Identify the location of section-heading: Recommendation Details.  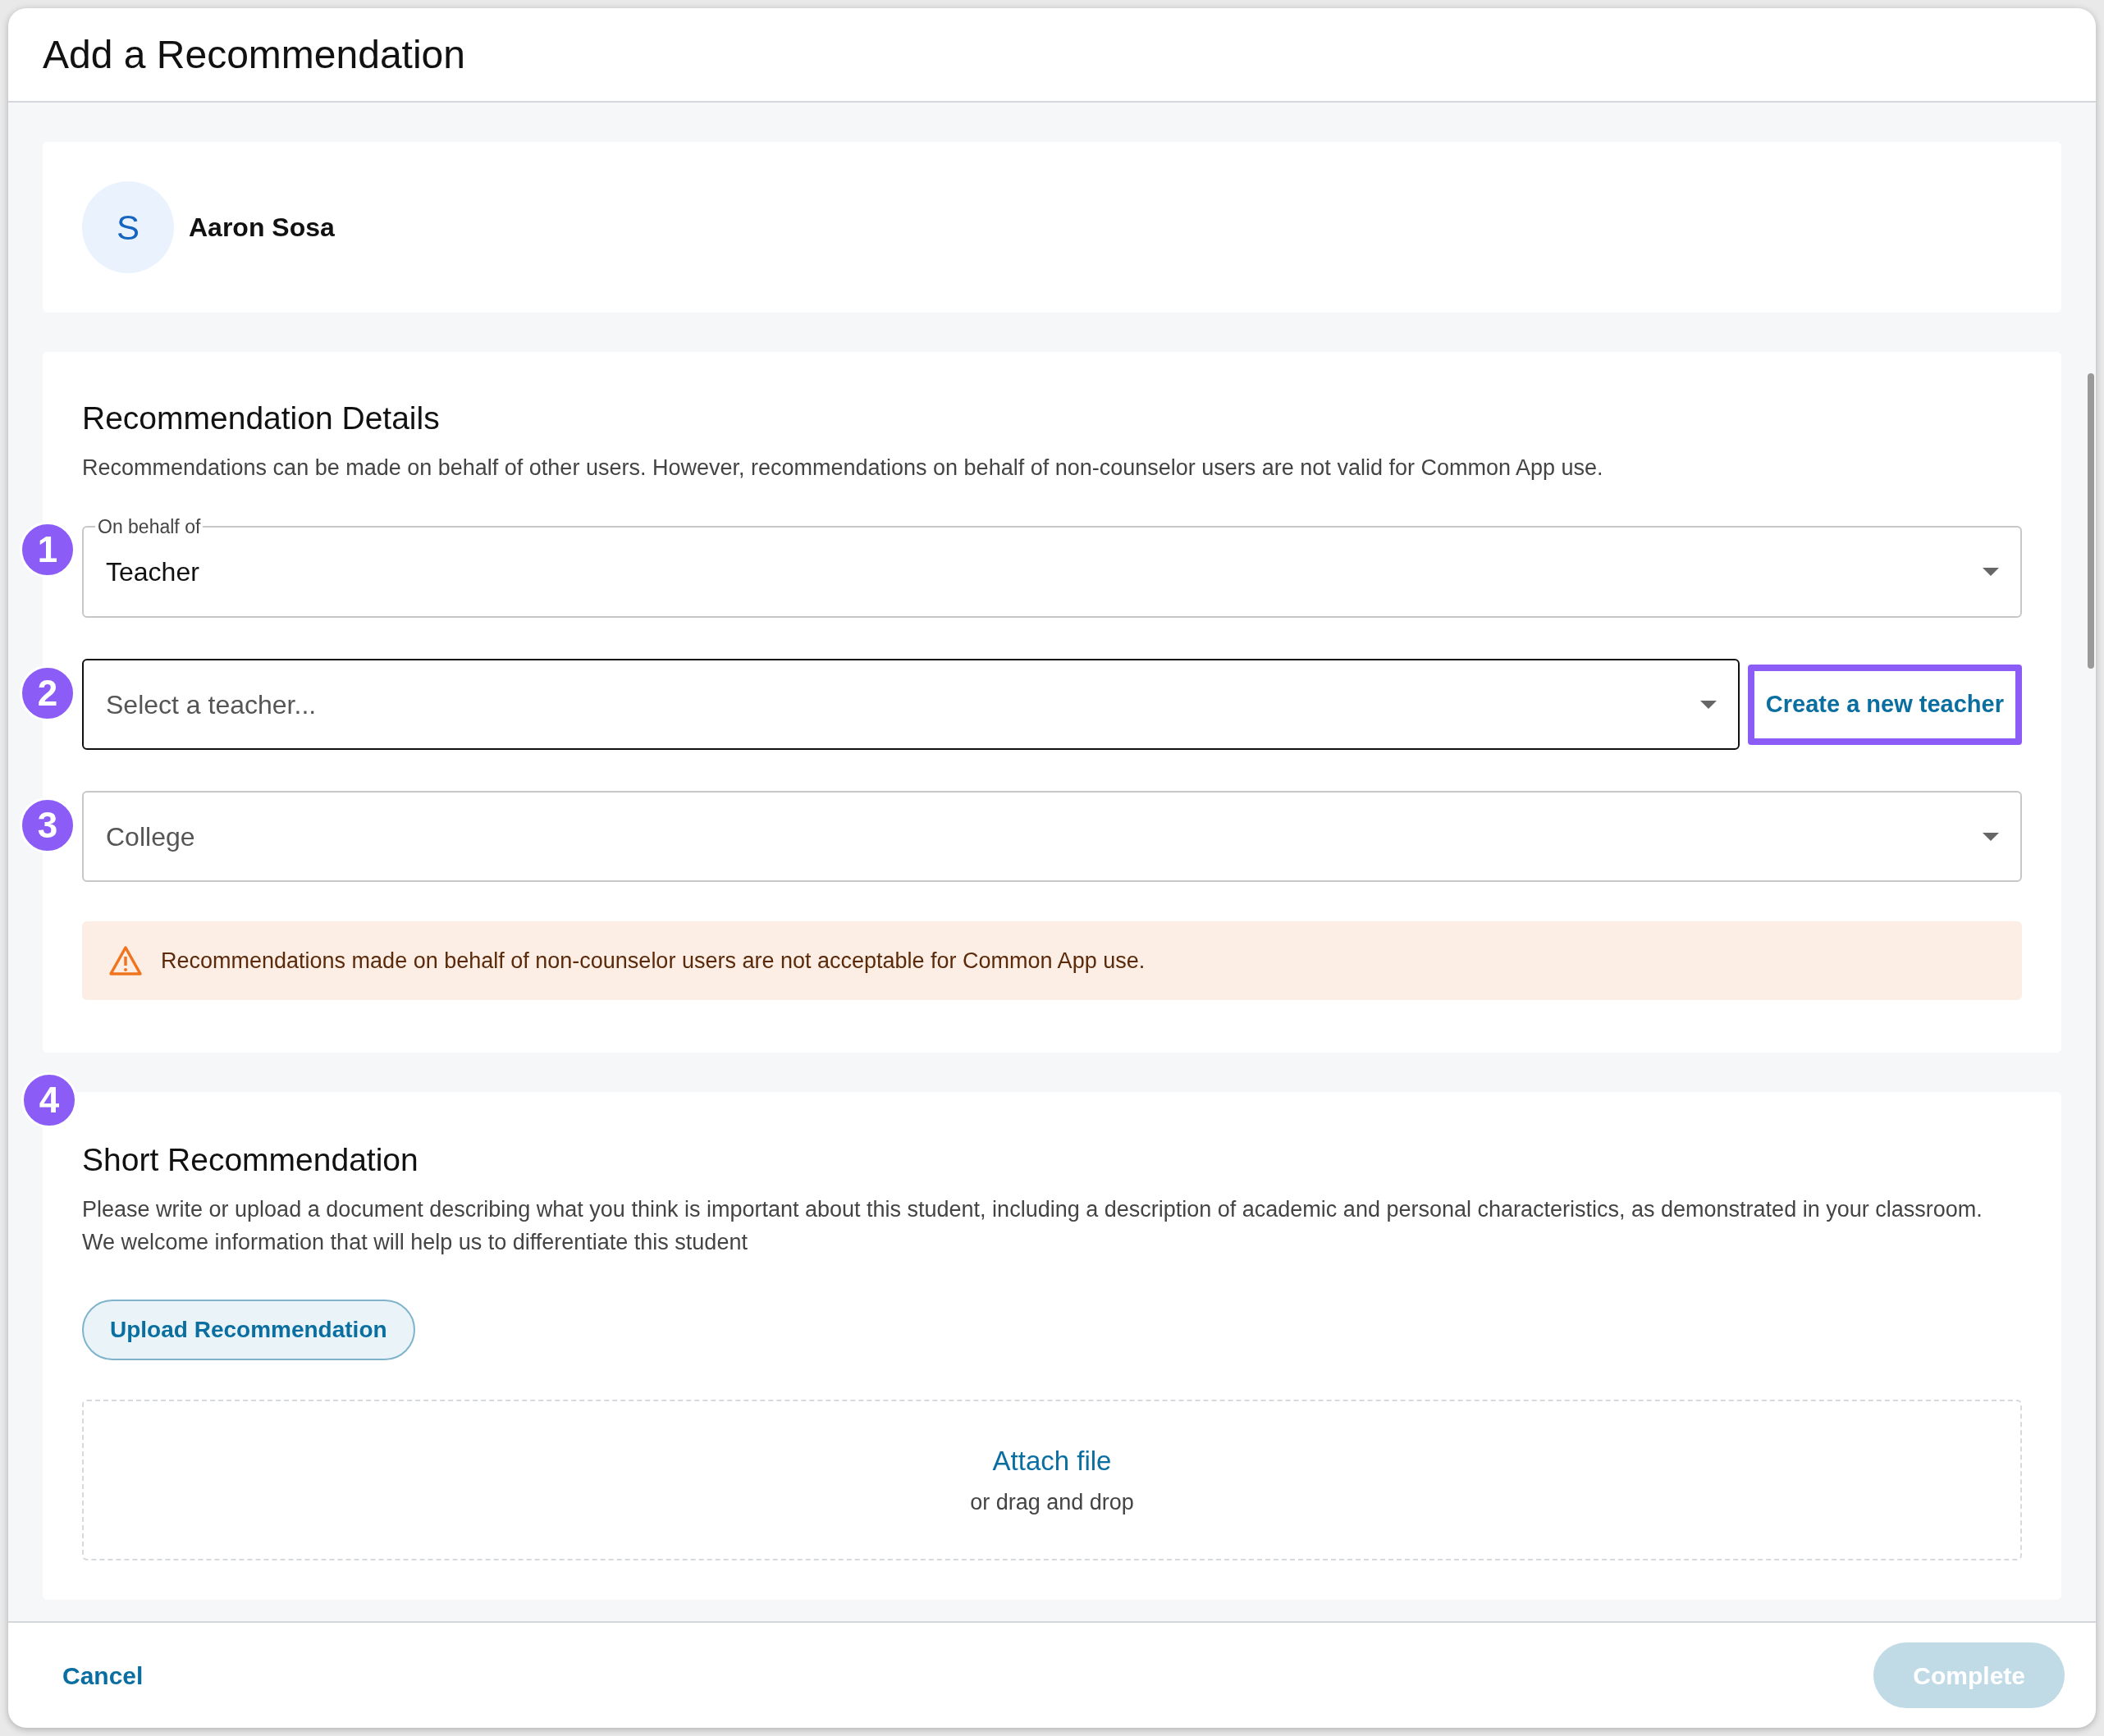
(261, 418).